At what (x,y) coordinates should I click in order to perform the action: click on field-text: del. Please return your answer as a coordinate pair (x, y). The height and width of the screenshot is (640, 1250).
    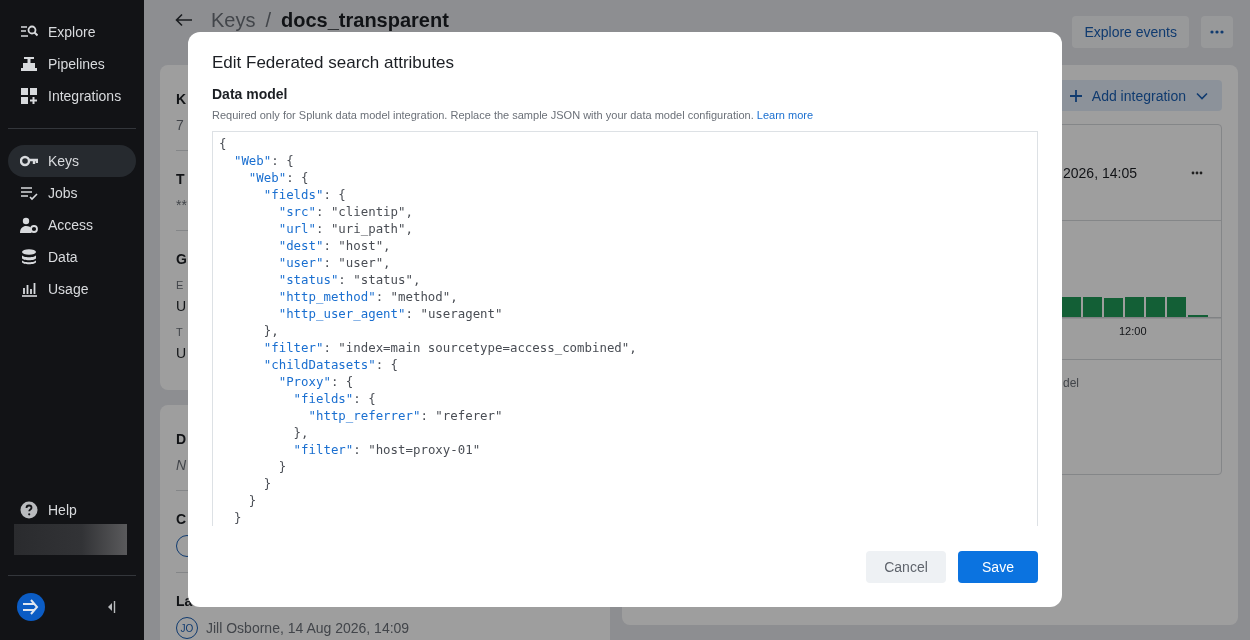
    Looking at the image, I should click on (1071, 383).